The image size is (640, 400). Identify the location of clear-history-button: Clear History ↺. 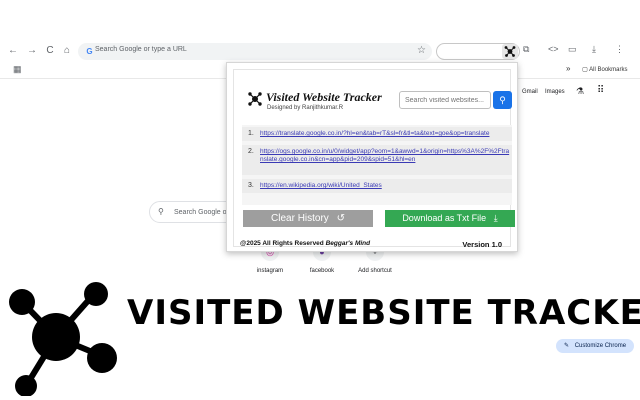
(308, 218).